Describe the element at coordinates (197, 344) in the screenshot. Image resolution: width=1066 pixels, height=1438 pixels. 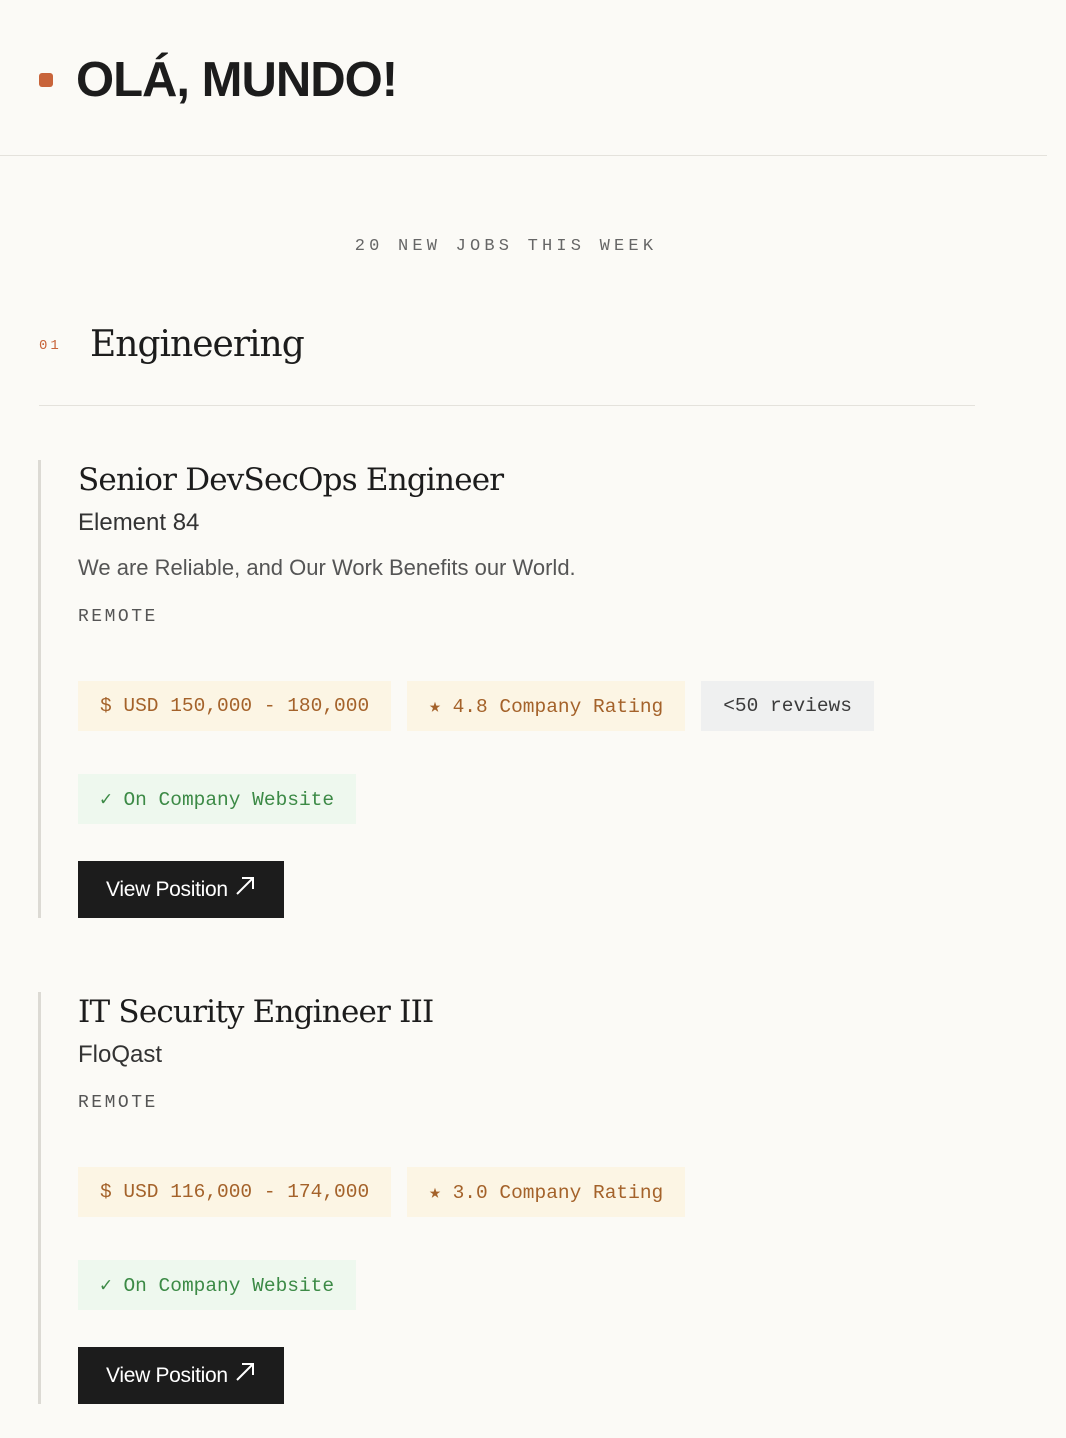
I see `section-title: Engineering` at that location.